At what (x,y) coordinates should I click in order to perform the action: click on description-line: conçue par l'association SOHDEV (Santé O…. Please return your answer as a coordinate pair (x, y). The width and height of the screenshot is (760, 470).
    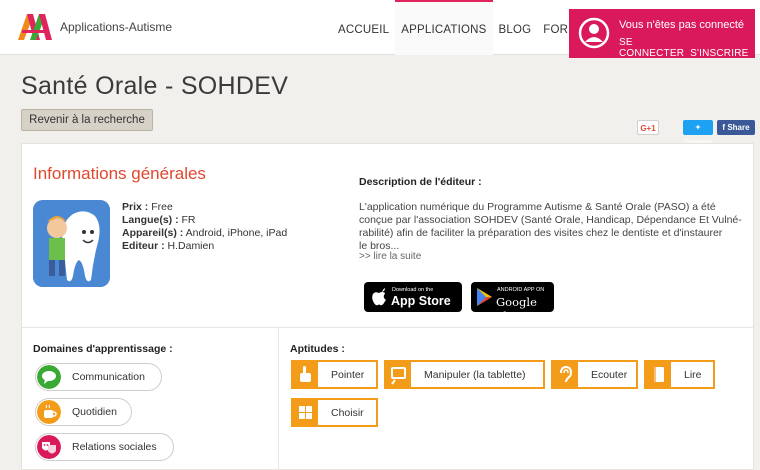
    Looking at the image, I should click on (550, 220).